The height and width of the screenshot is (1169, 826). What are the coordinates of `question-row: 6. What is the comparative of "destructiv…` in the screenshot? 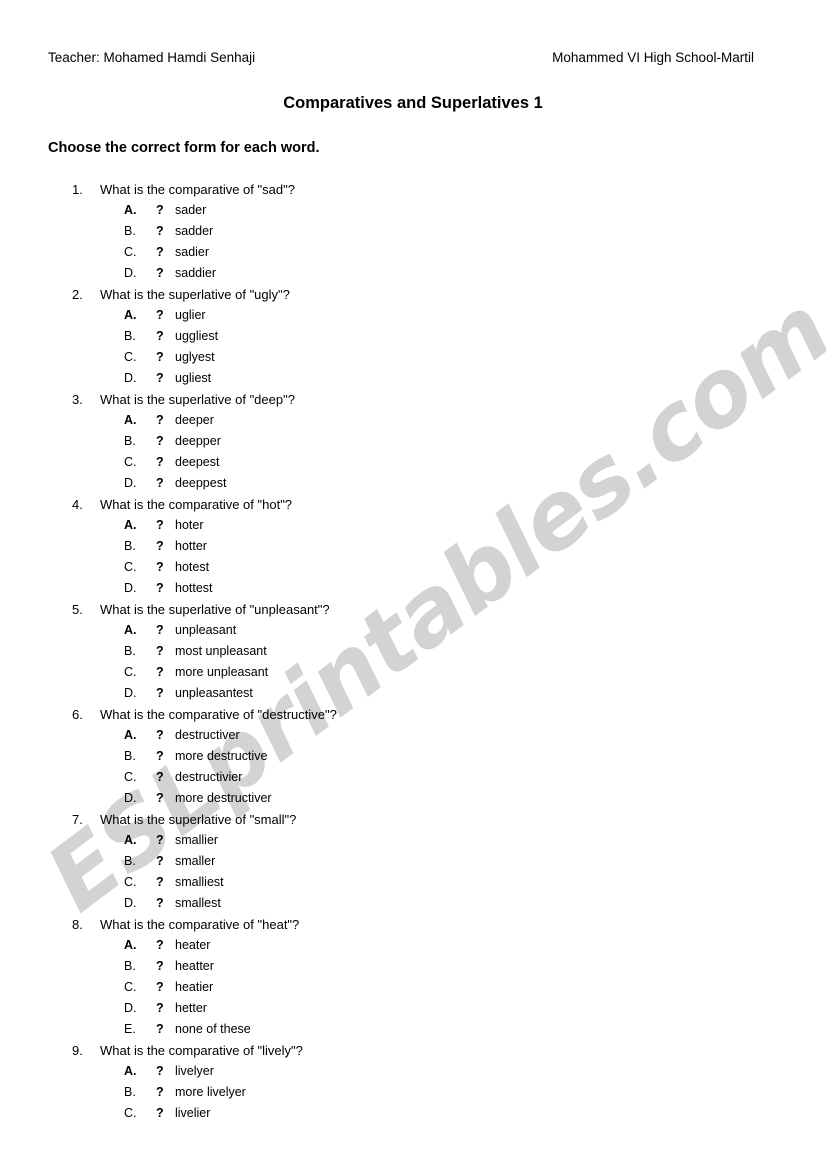 It's located at (413, 714).